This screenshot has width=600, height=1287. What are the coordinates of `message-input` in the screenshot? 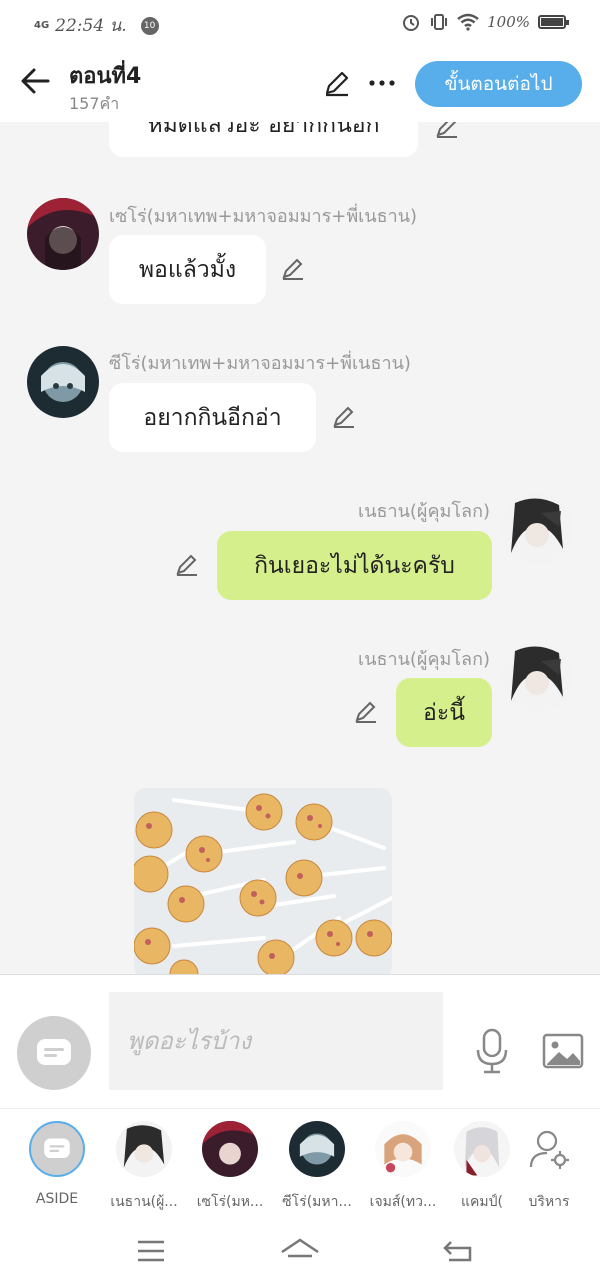 It's located at (276, 1041).